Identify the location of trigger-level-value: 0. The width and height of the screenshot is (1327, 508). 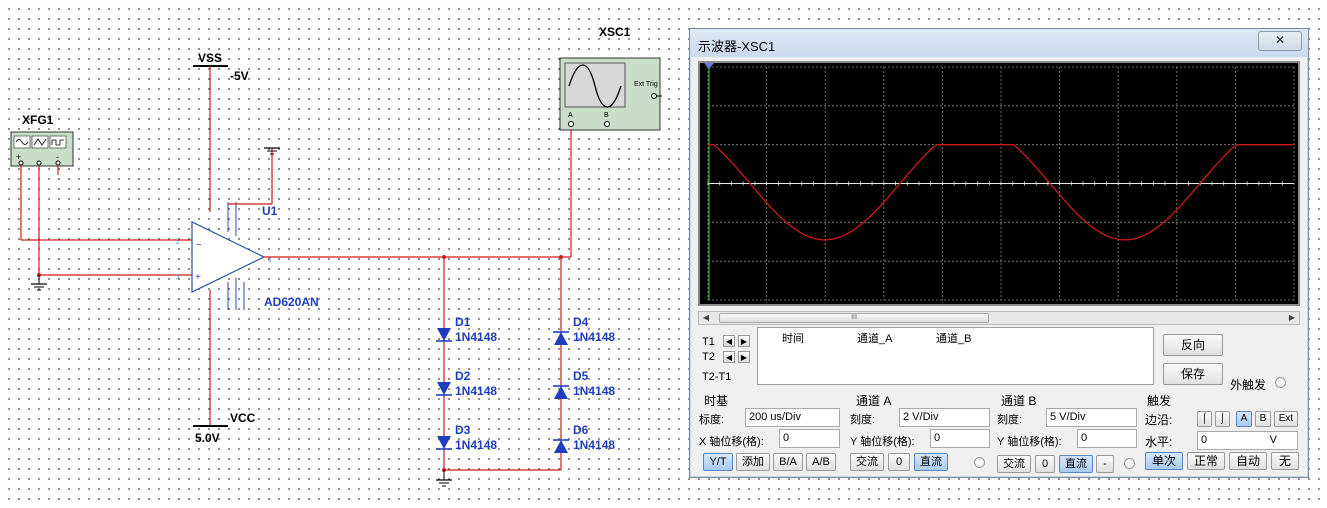
(1204, 440).